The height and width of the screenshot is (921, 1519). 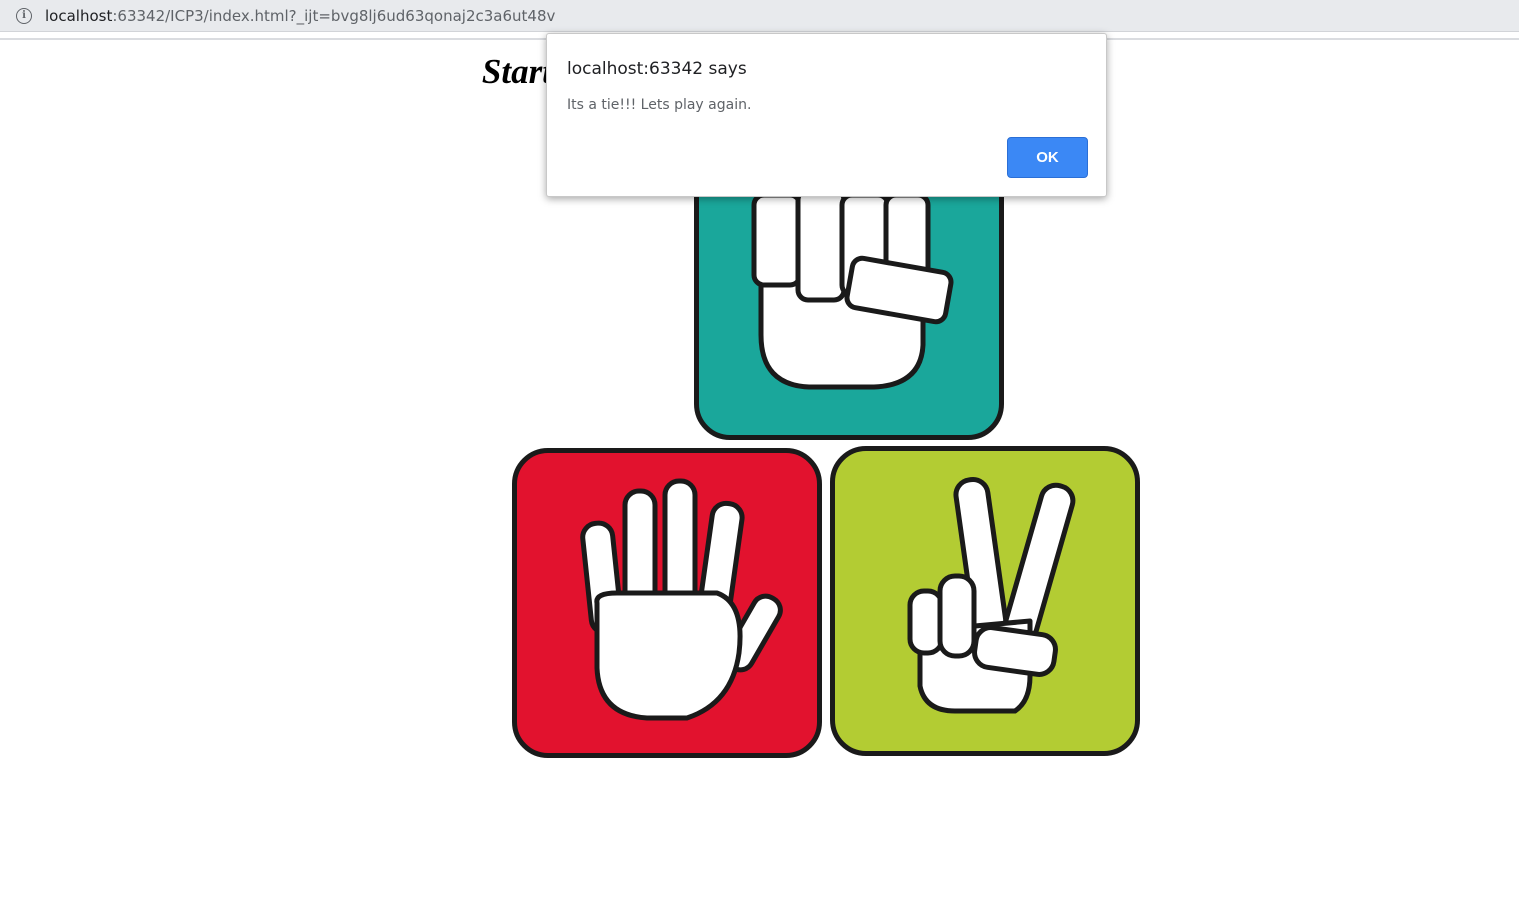 What do you see at coordinates (681, 599) in the screenshot?
I see `open-hand-icon` at bounding box center [681, 599].